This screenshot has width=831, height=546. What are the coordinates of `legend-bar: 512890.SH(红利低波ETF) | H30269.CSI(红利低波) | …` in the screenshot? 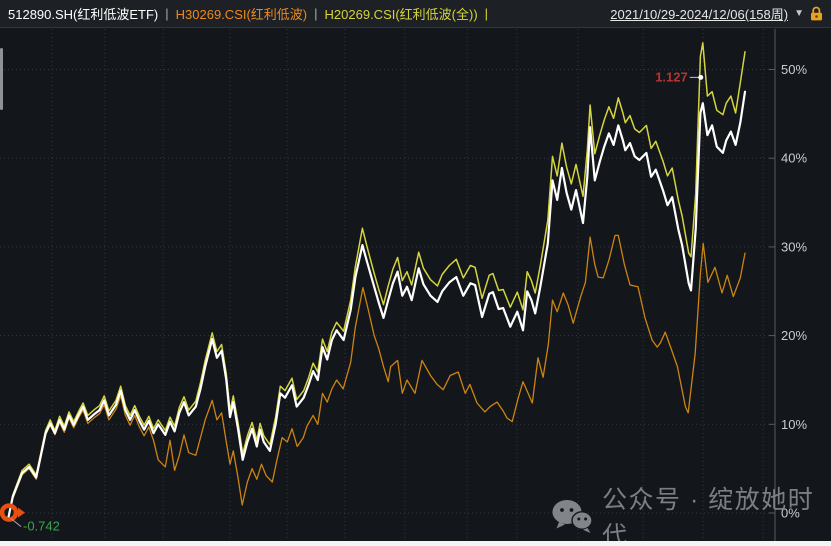 It's located at (415, 14).